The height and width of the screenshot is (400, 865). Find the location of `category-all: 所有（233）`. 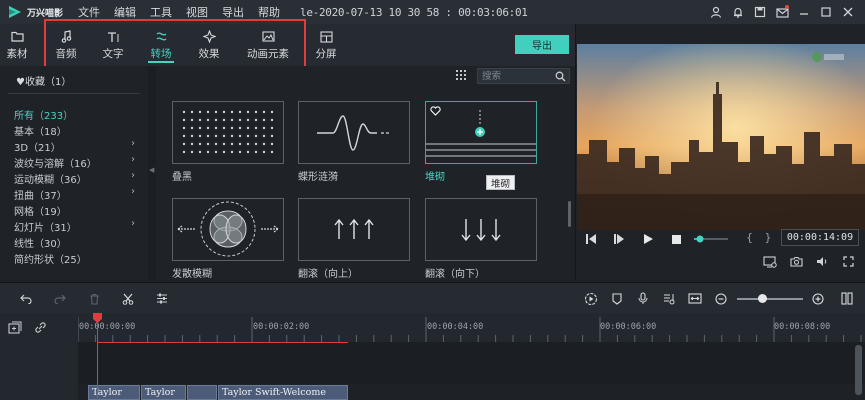

category-all: 所有（233） is located at coordinates (43, 114).